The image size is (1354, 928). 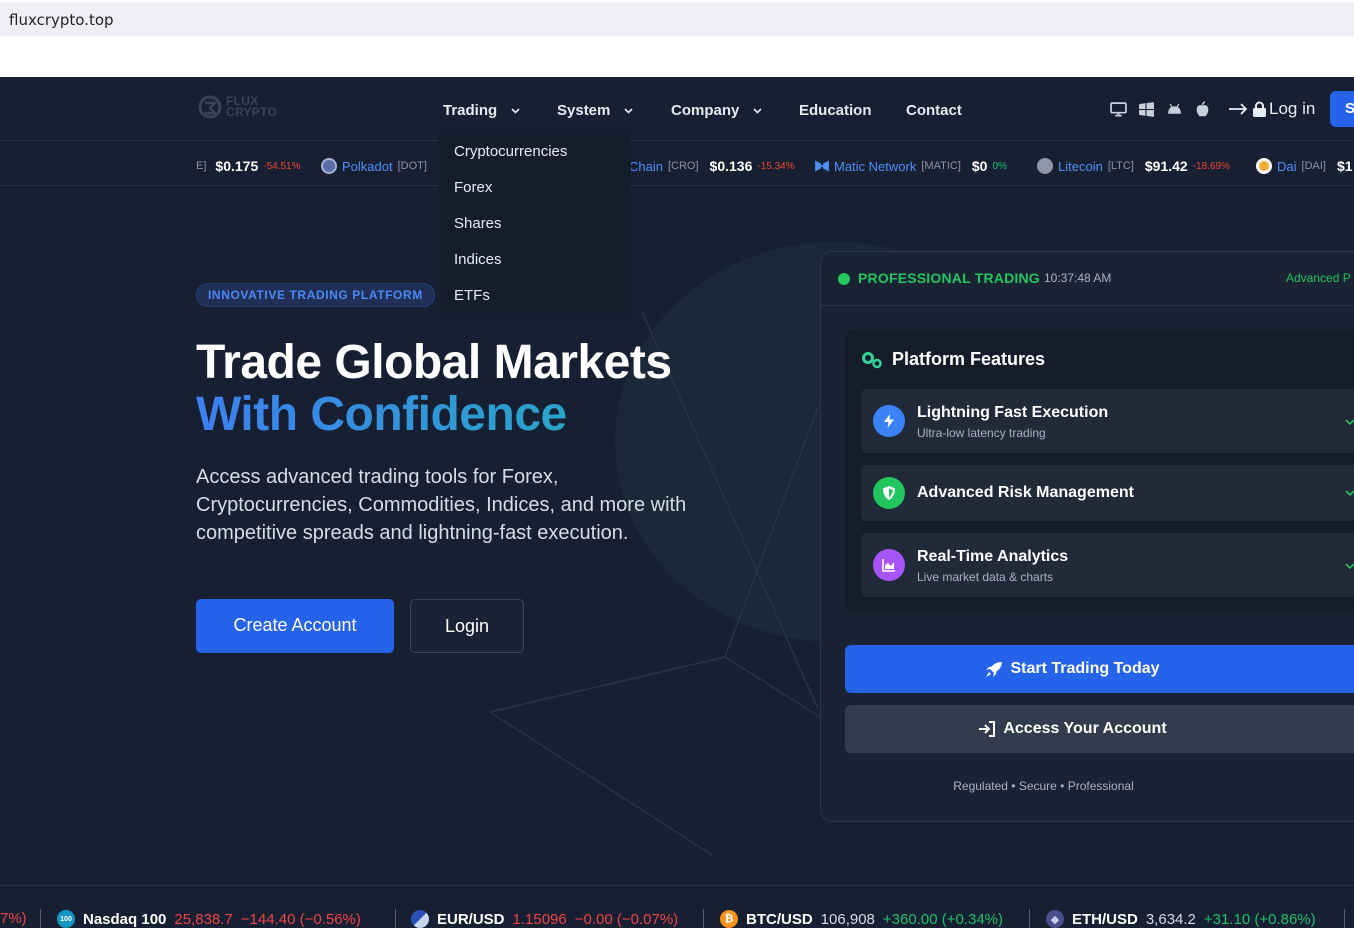 I want to click on android-icon, so click(x=1174, y=109).